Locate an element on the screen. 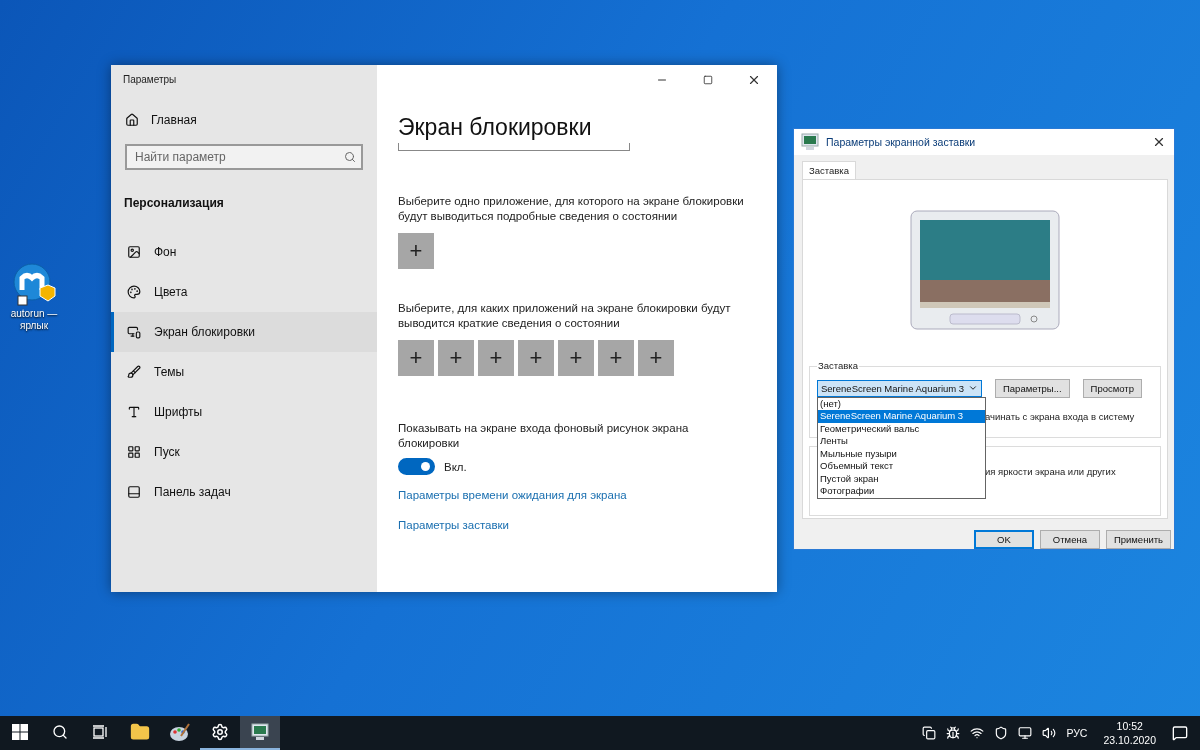  window-title: Параметры is located at coordinates (150, 79).